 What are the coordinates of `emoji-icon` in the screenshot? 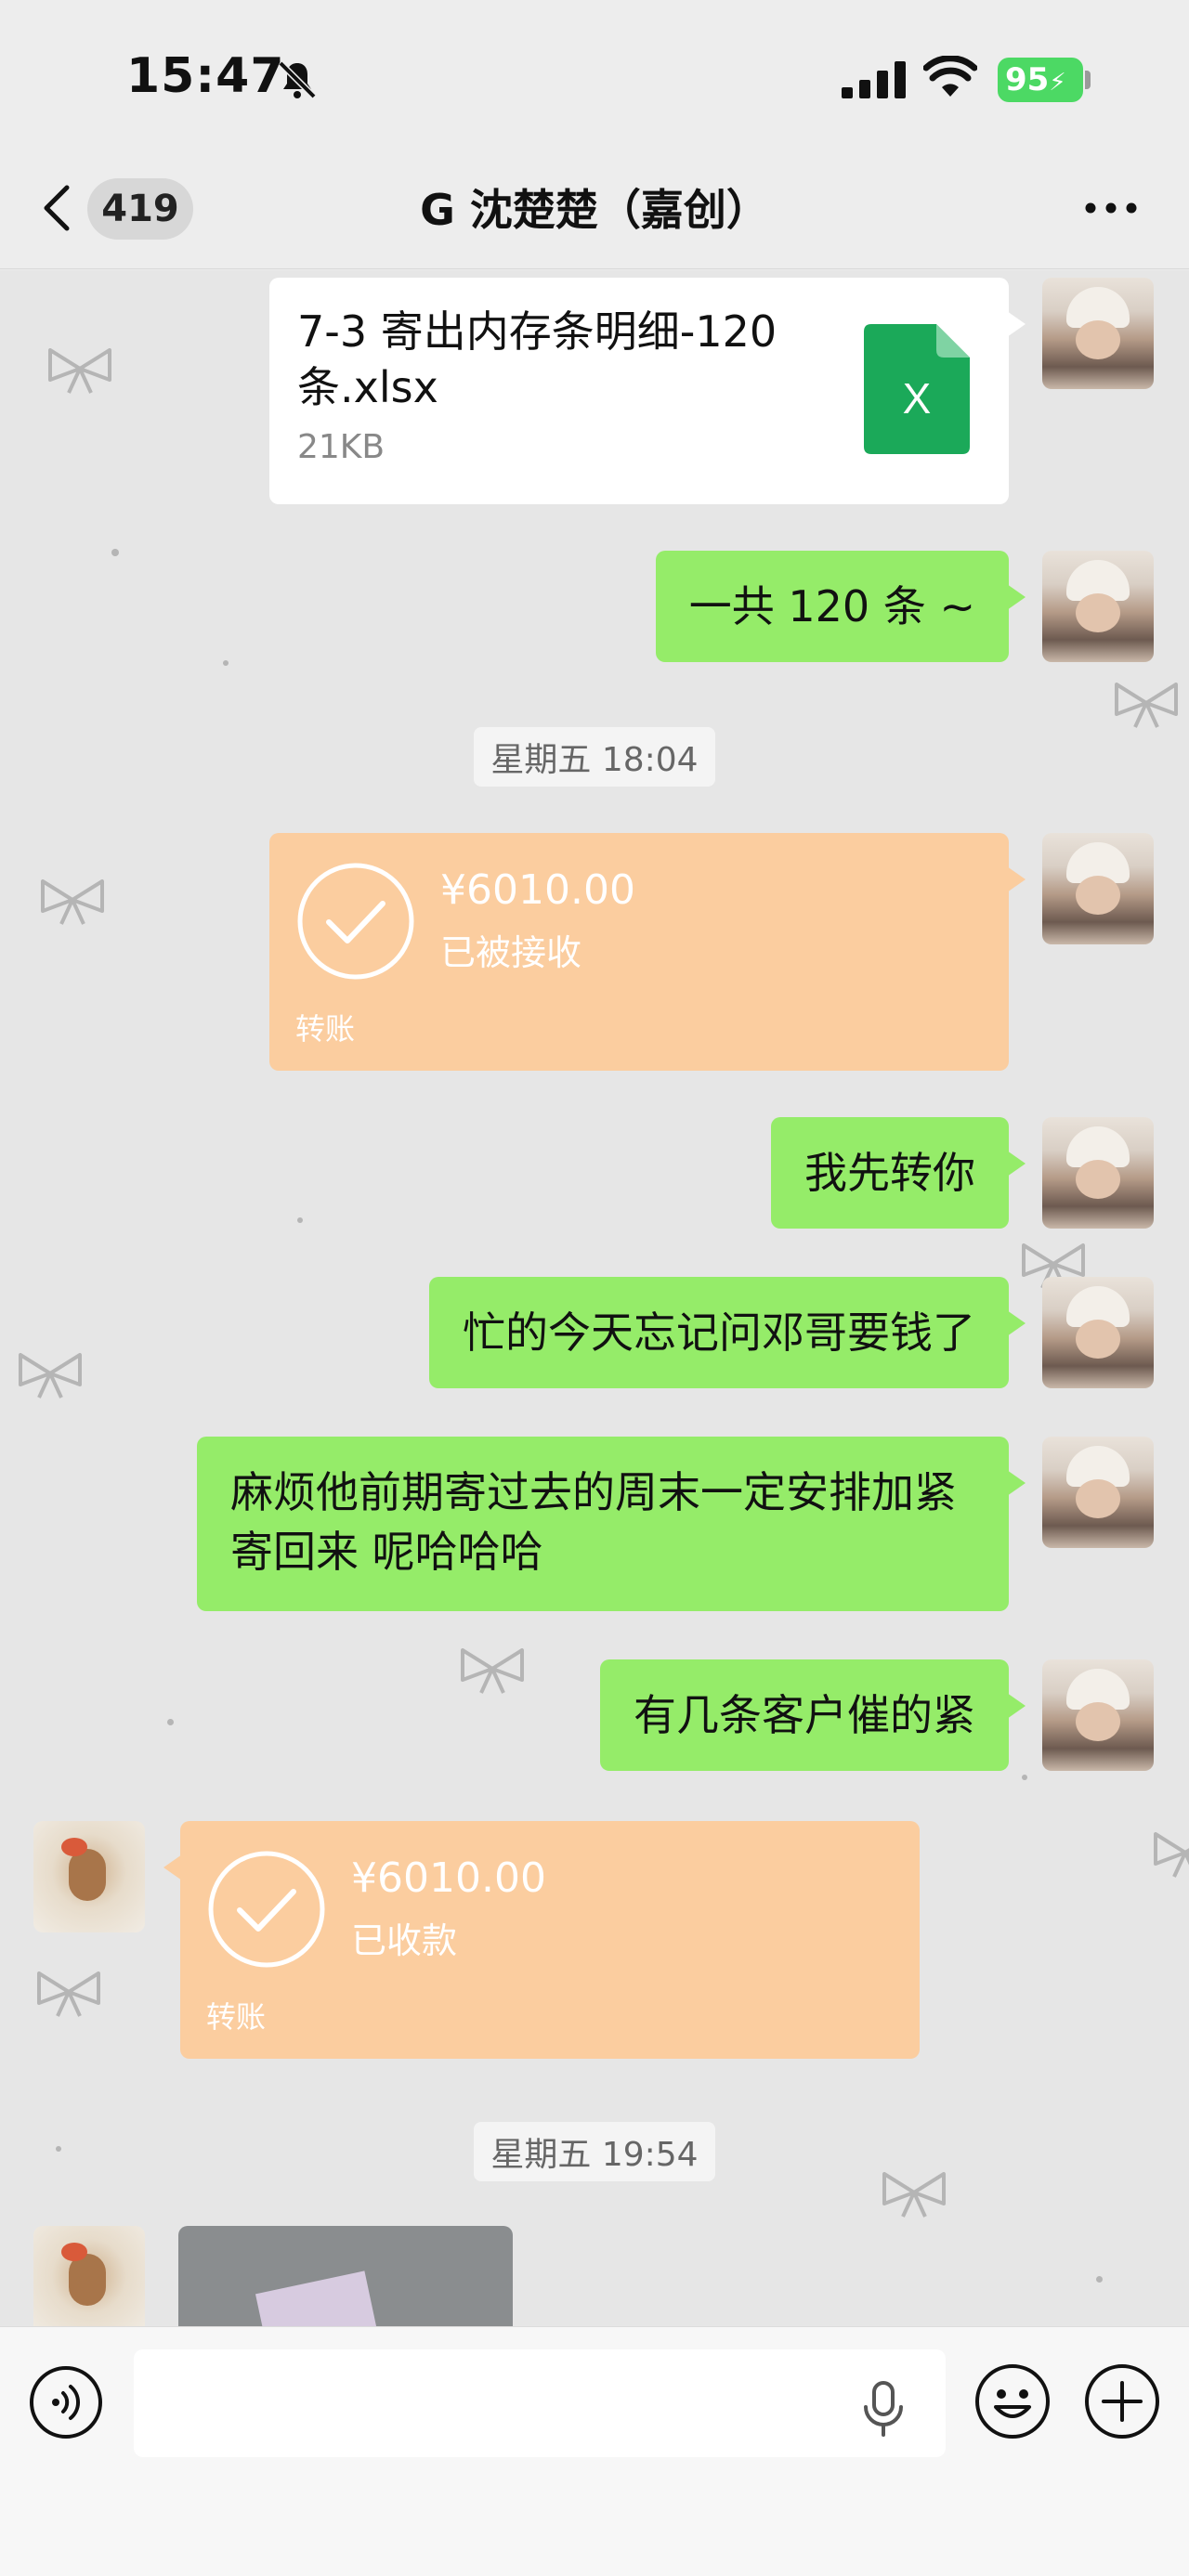 It's located at (1012, 2401).